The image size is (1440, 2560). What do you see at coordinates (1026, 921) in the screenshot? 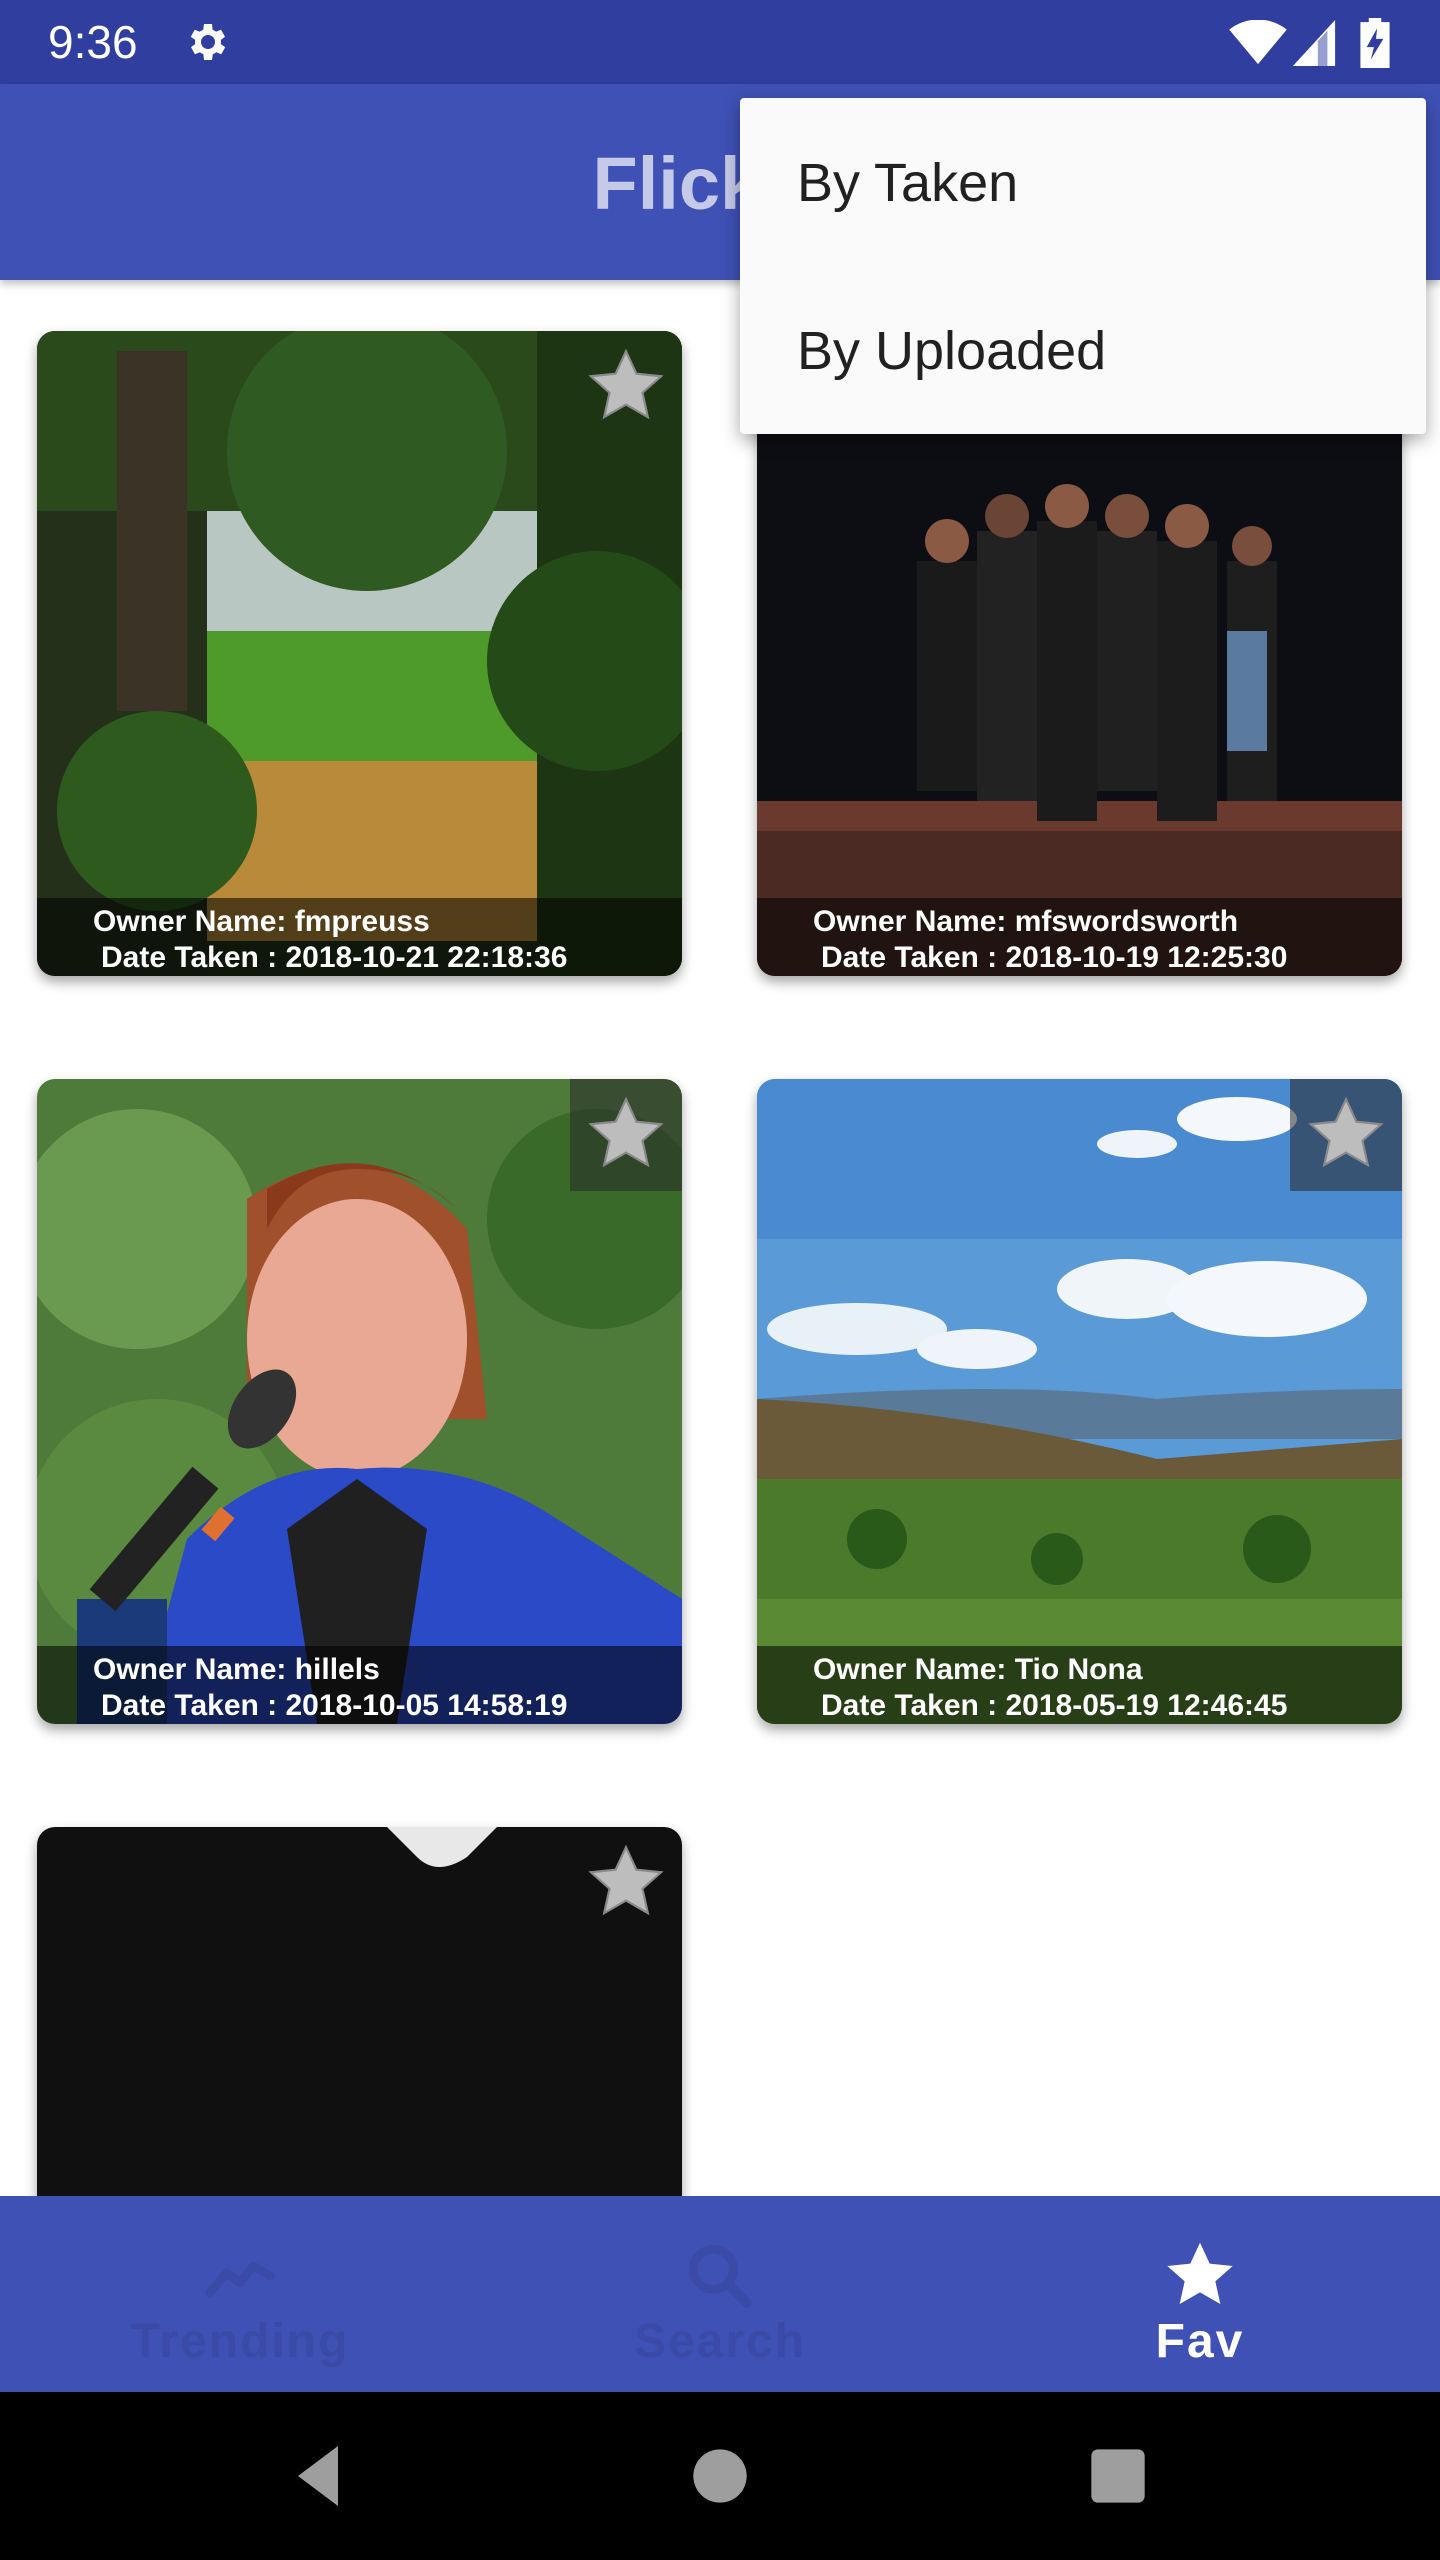
I see `owner-name: Owner Name: mfswordsworth` at bounding box center [1026, 921].